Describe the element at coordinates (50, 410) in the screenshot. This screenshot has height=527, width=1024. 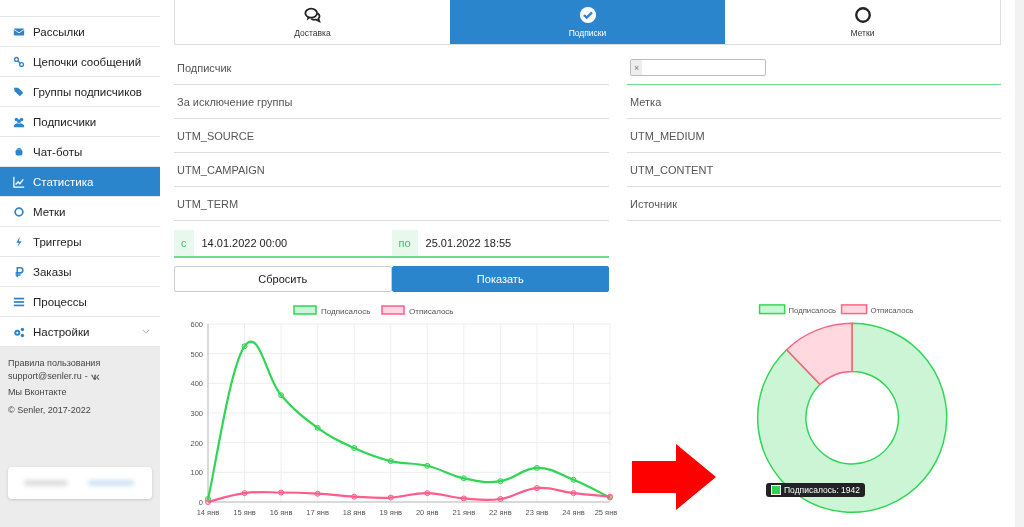
I see `copyright-text: © Senler, 2017-2022` at that location.